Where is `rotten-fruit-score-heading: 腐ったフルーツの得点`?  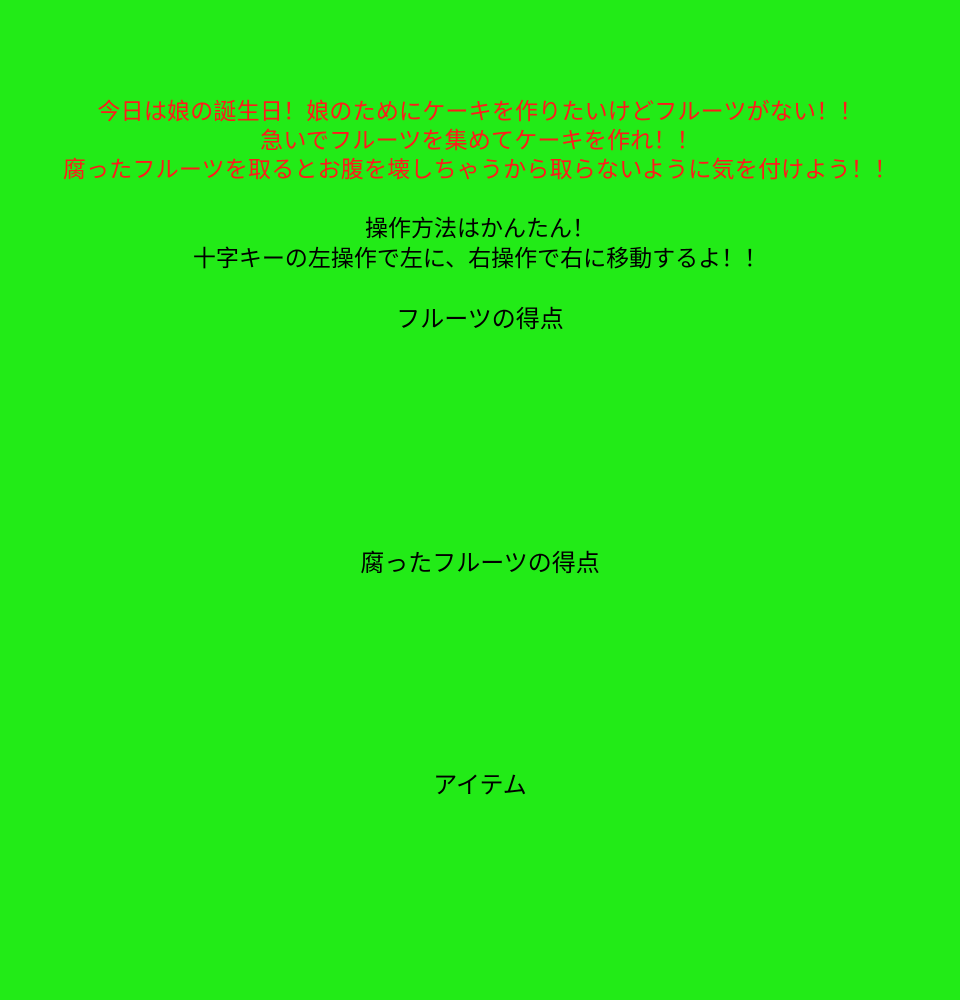 rotten-fruit-score-heading: 腐ったフルーツの得点 is located at coordinates (480, 563).